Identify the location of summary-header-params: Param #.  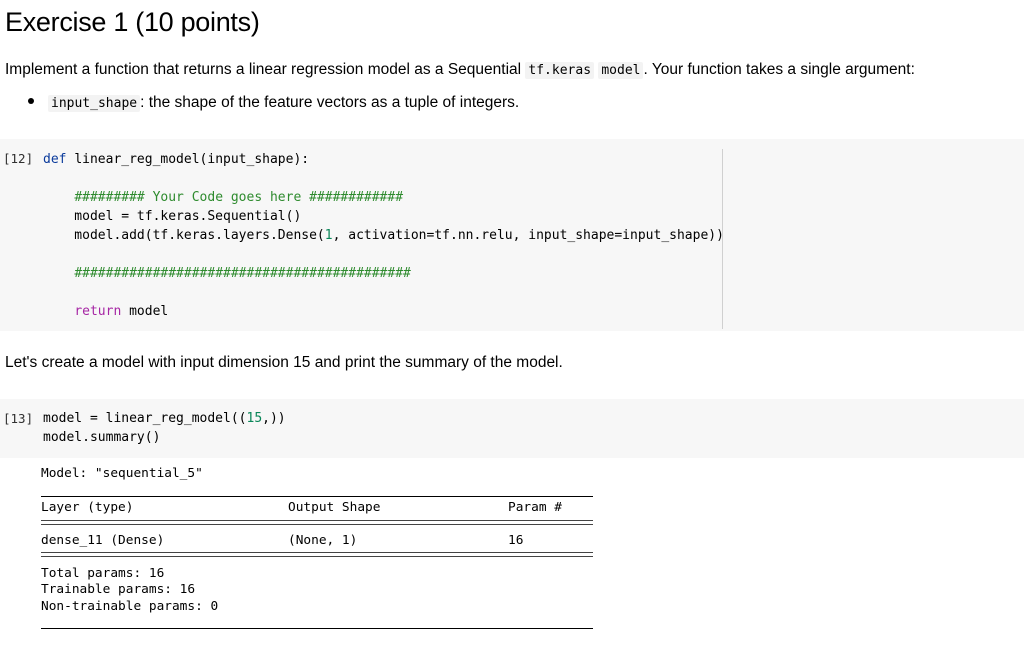
(535, 507).